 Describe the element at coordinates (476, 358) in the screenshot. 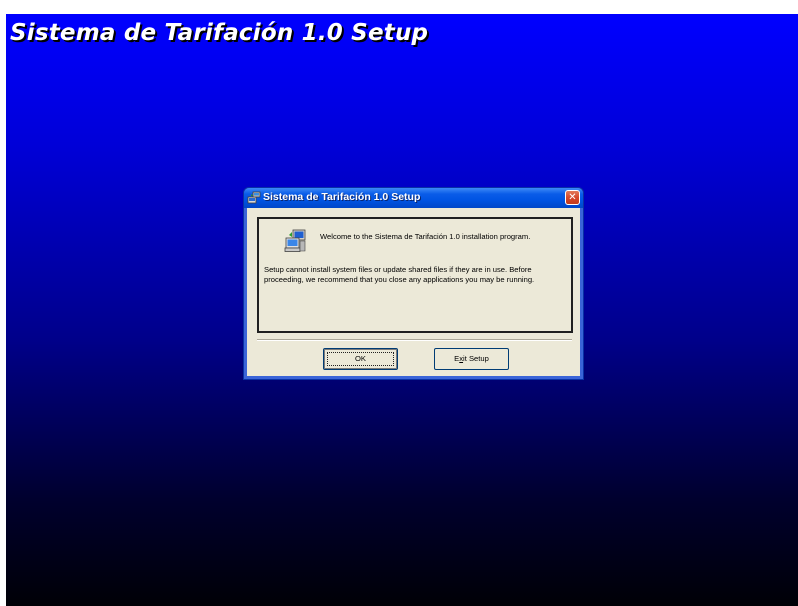

I see `exit-label-suffix: it Setup` at that location.